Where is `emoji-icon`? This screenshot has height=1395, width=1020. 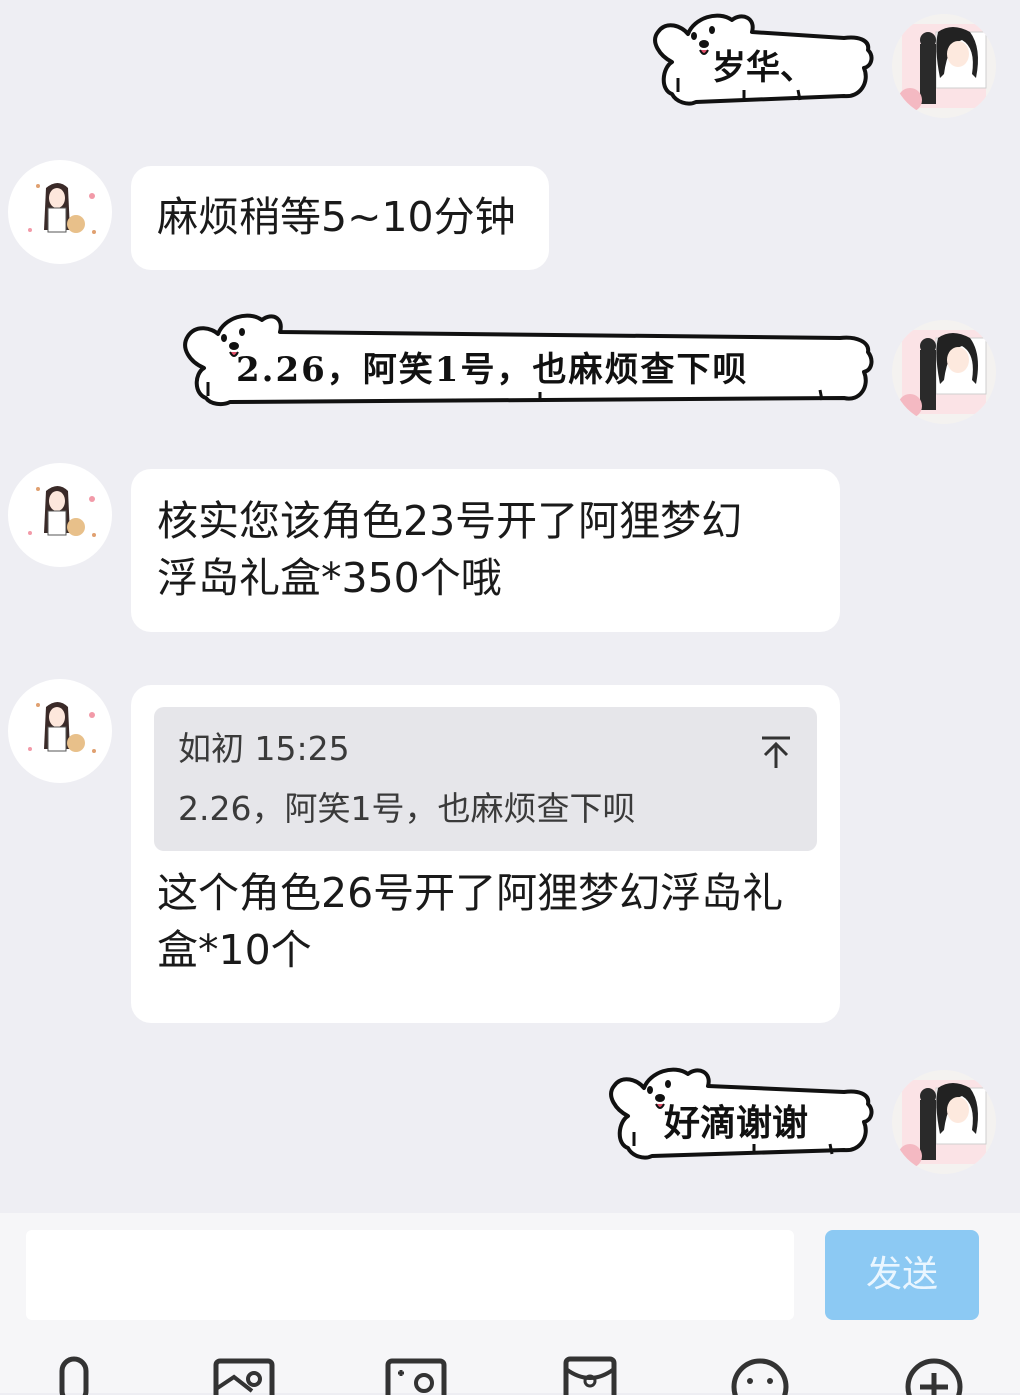
emoji-icon is located at coordinates (760, 1375).